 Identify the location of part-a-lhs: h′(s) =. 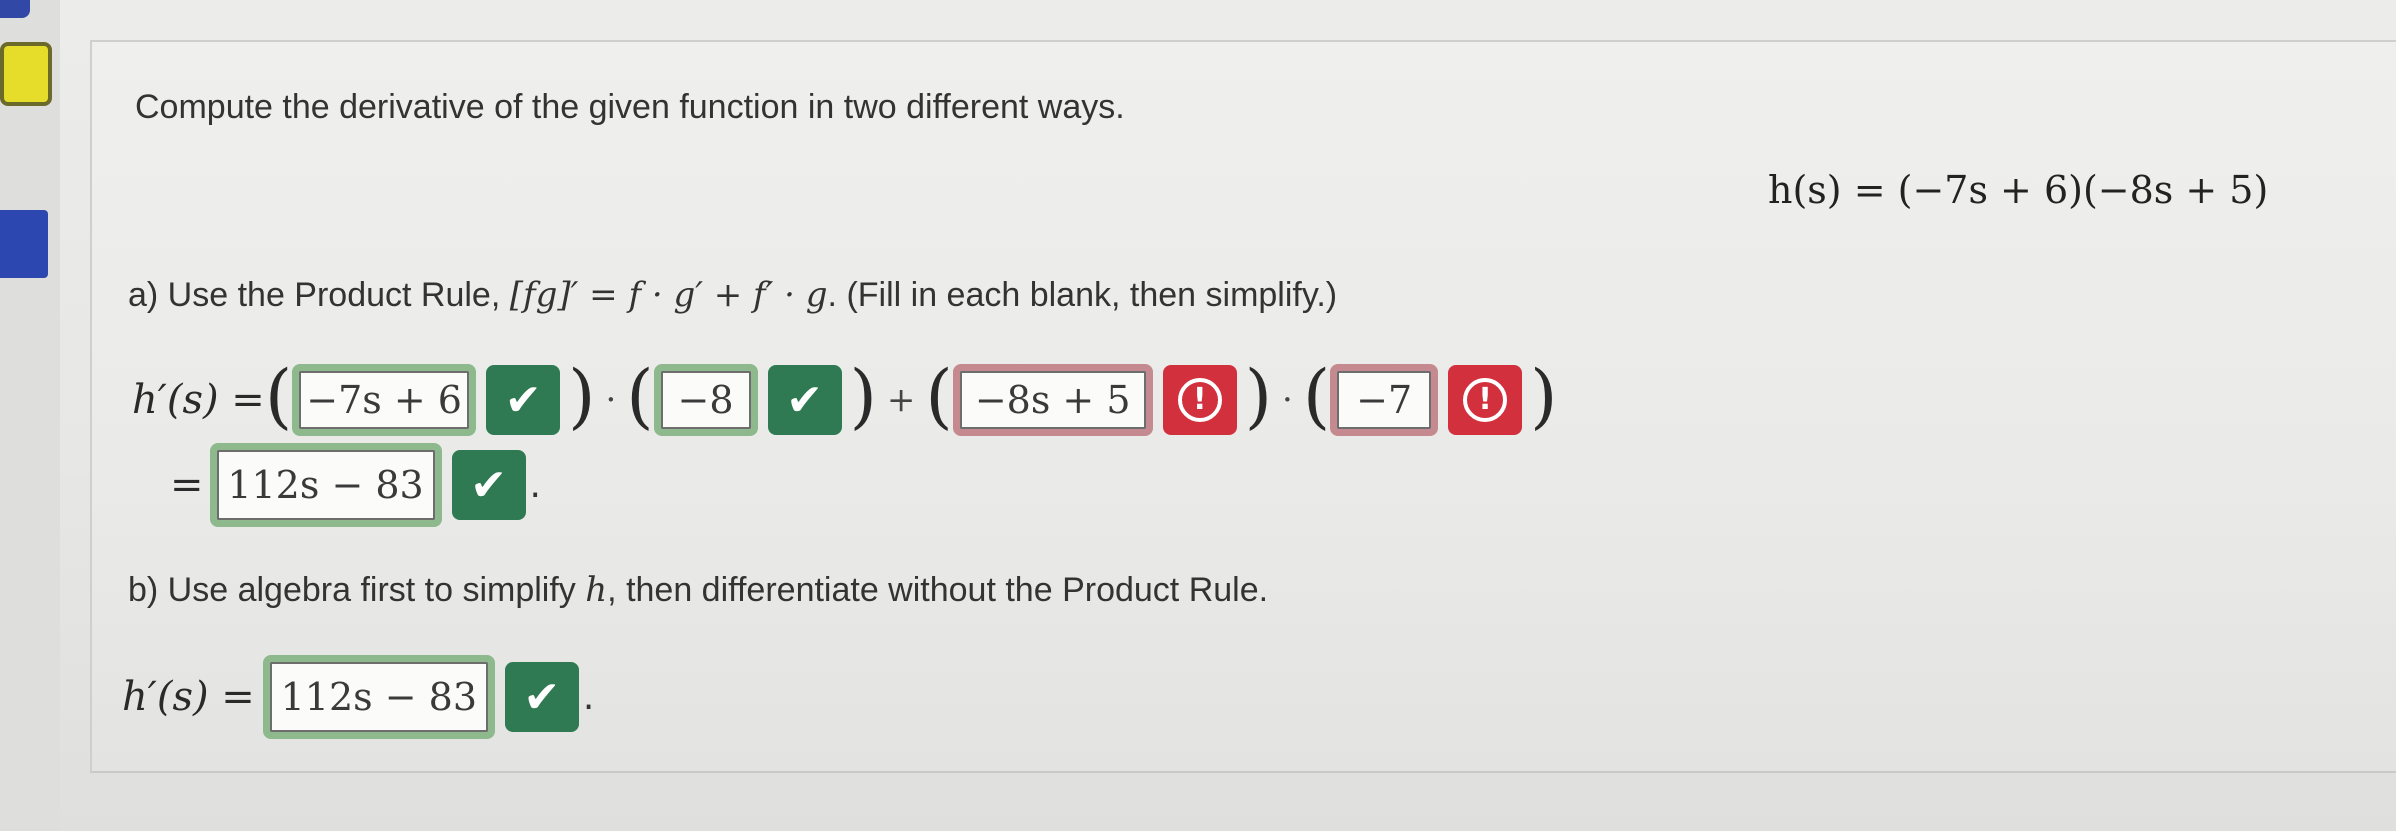
(198, 400).